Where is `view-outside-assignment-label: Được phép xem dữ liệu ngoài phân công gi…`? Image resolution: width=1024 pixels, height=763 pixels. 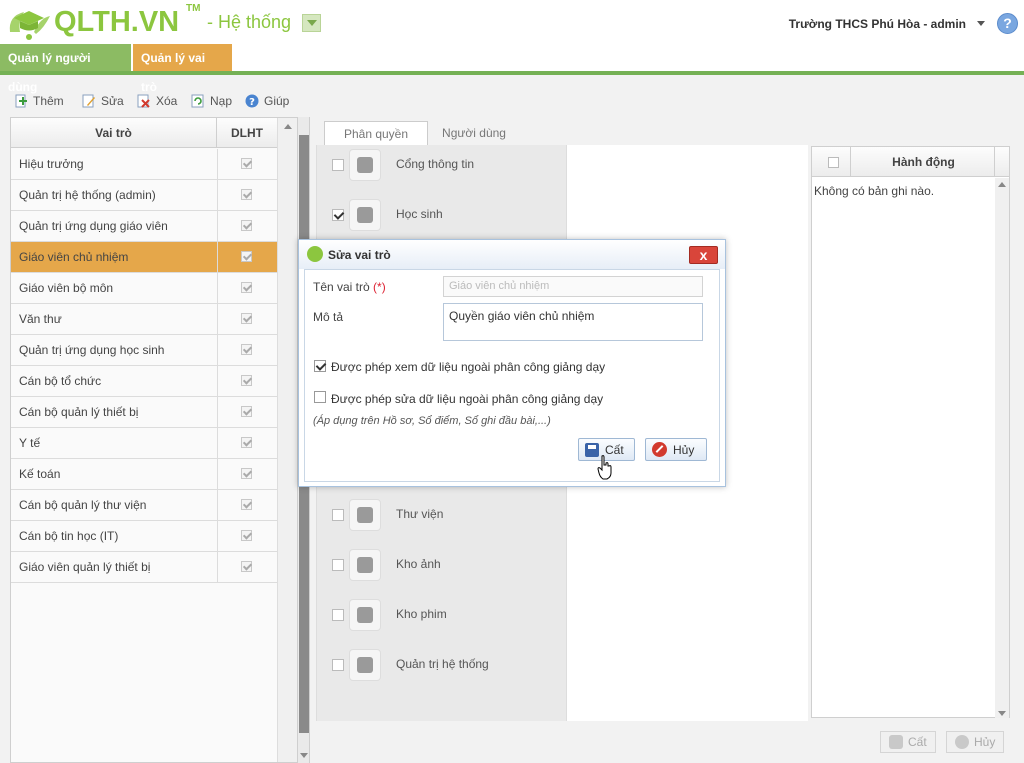
view-outside-assignment-label: Được phép xem dữ liệu ngoài phân công gi… is located at coordinates (468, 367).